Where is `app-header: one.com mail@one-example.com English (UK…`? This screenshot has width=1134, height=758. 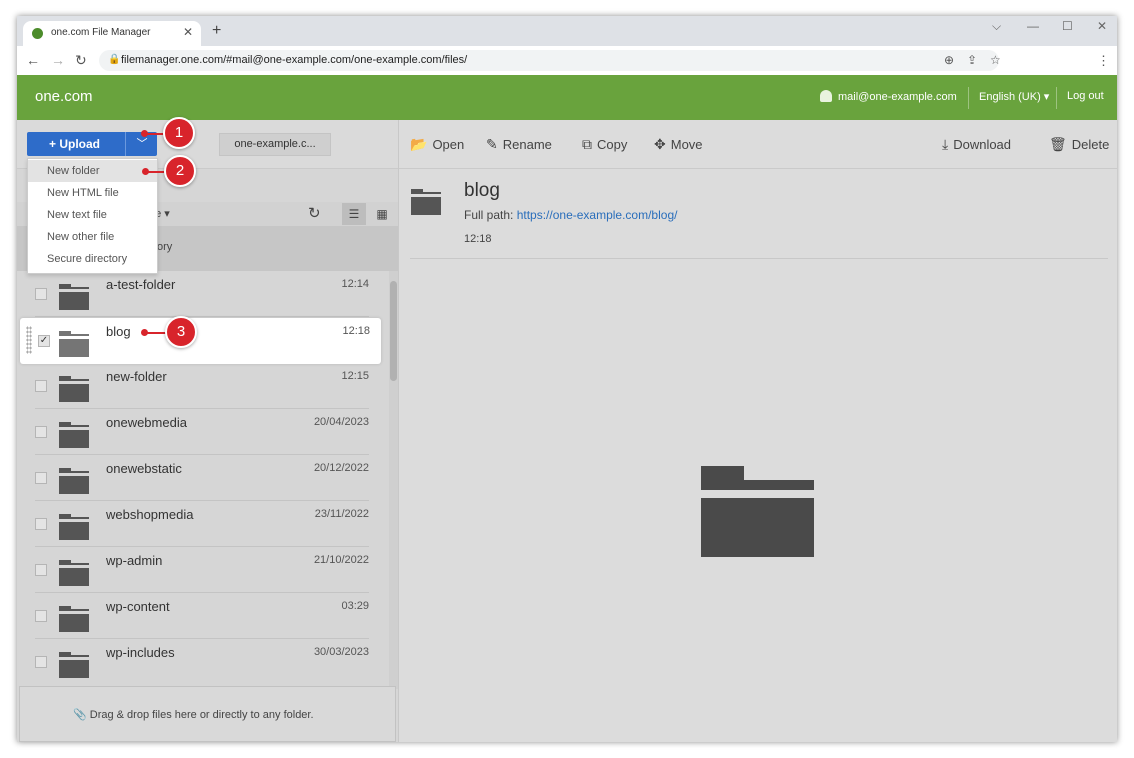 app-header: one.com mail@one-example.com English (UK… is located at coordinates (567, 97).